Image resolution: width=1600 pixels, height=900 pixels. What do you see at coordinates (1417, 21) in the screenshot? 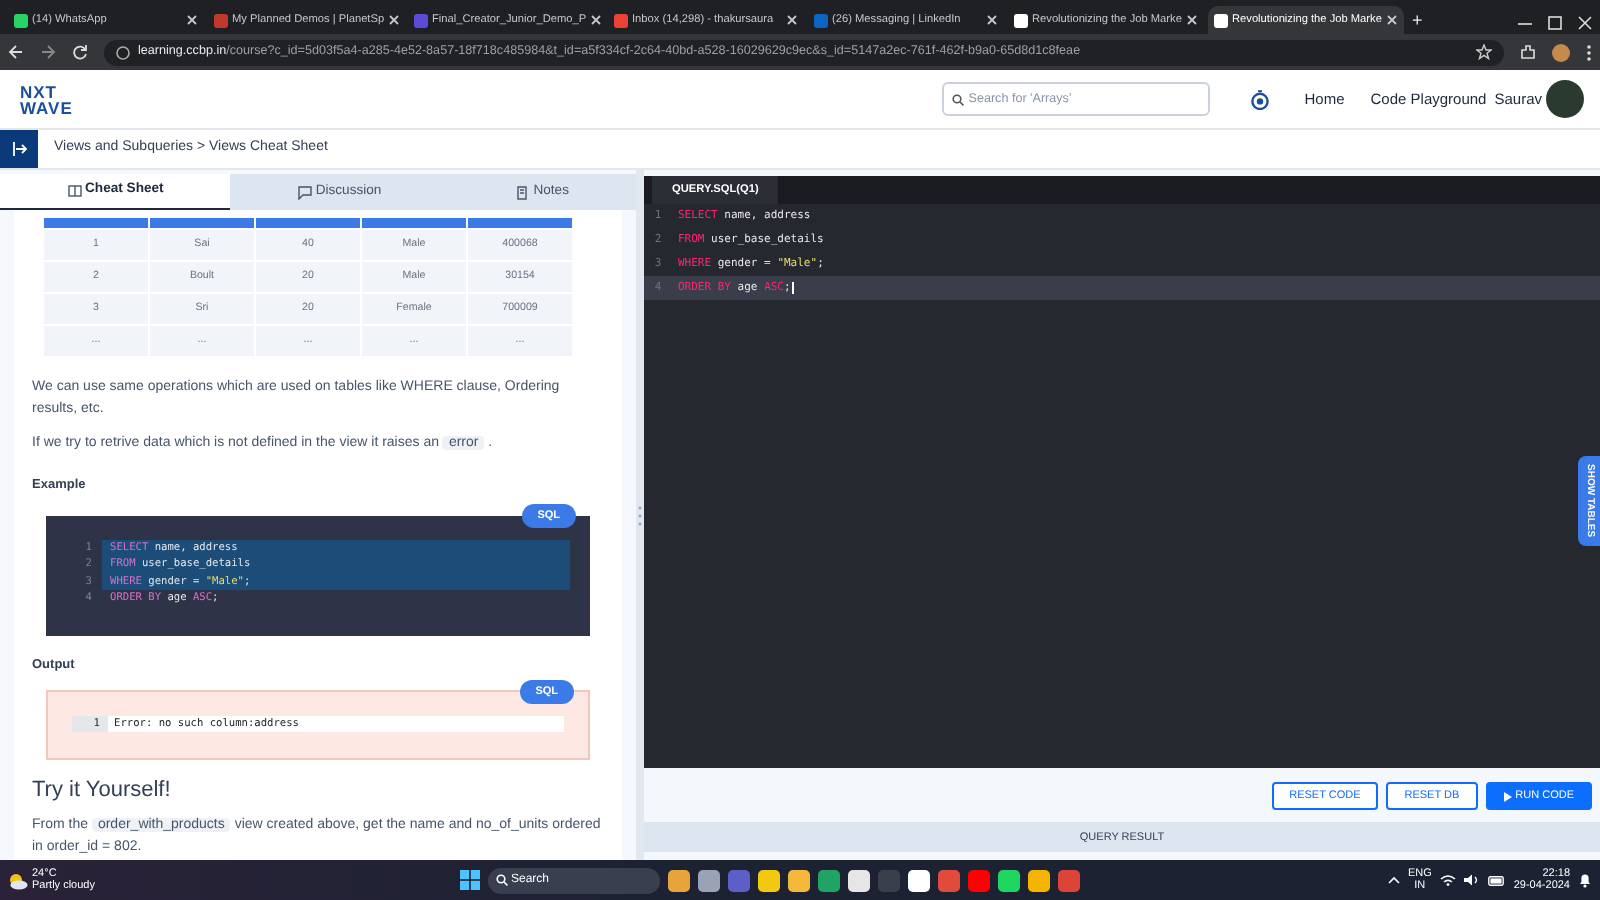
I see `new-tab-button: +` at bounding box center [1417, 21].